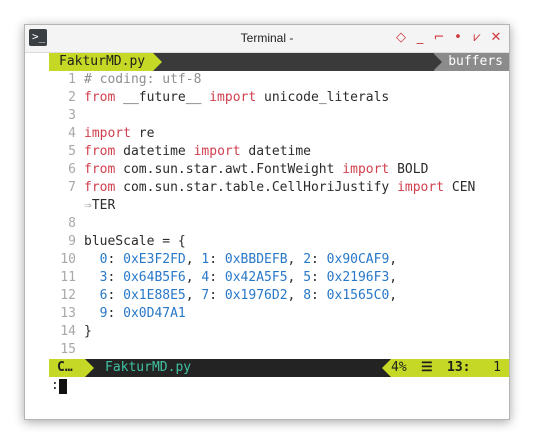  I want to click on code-line: 5 from datetime import datetime, so click(279, 152).